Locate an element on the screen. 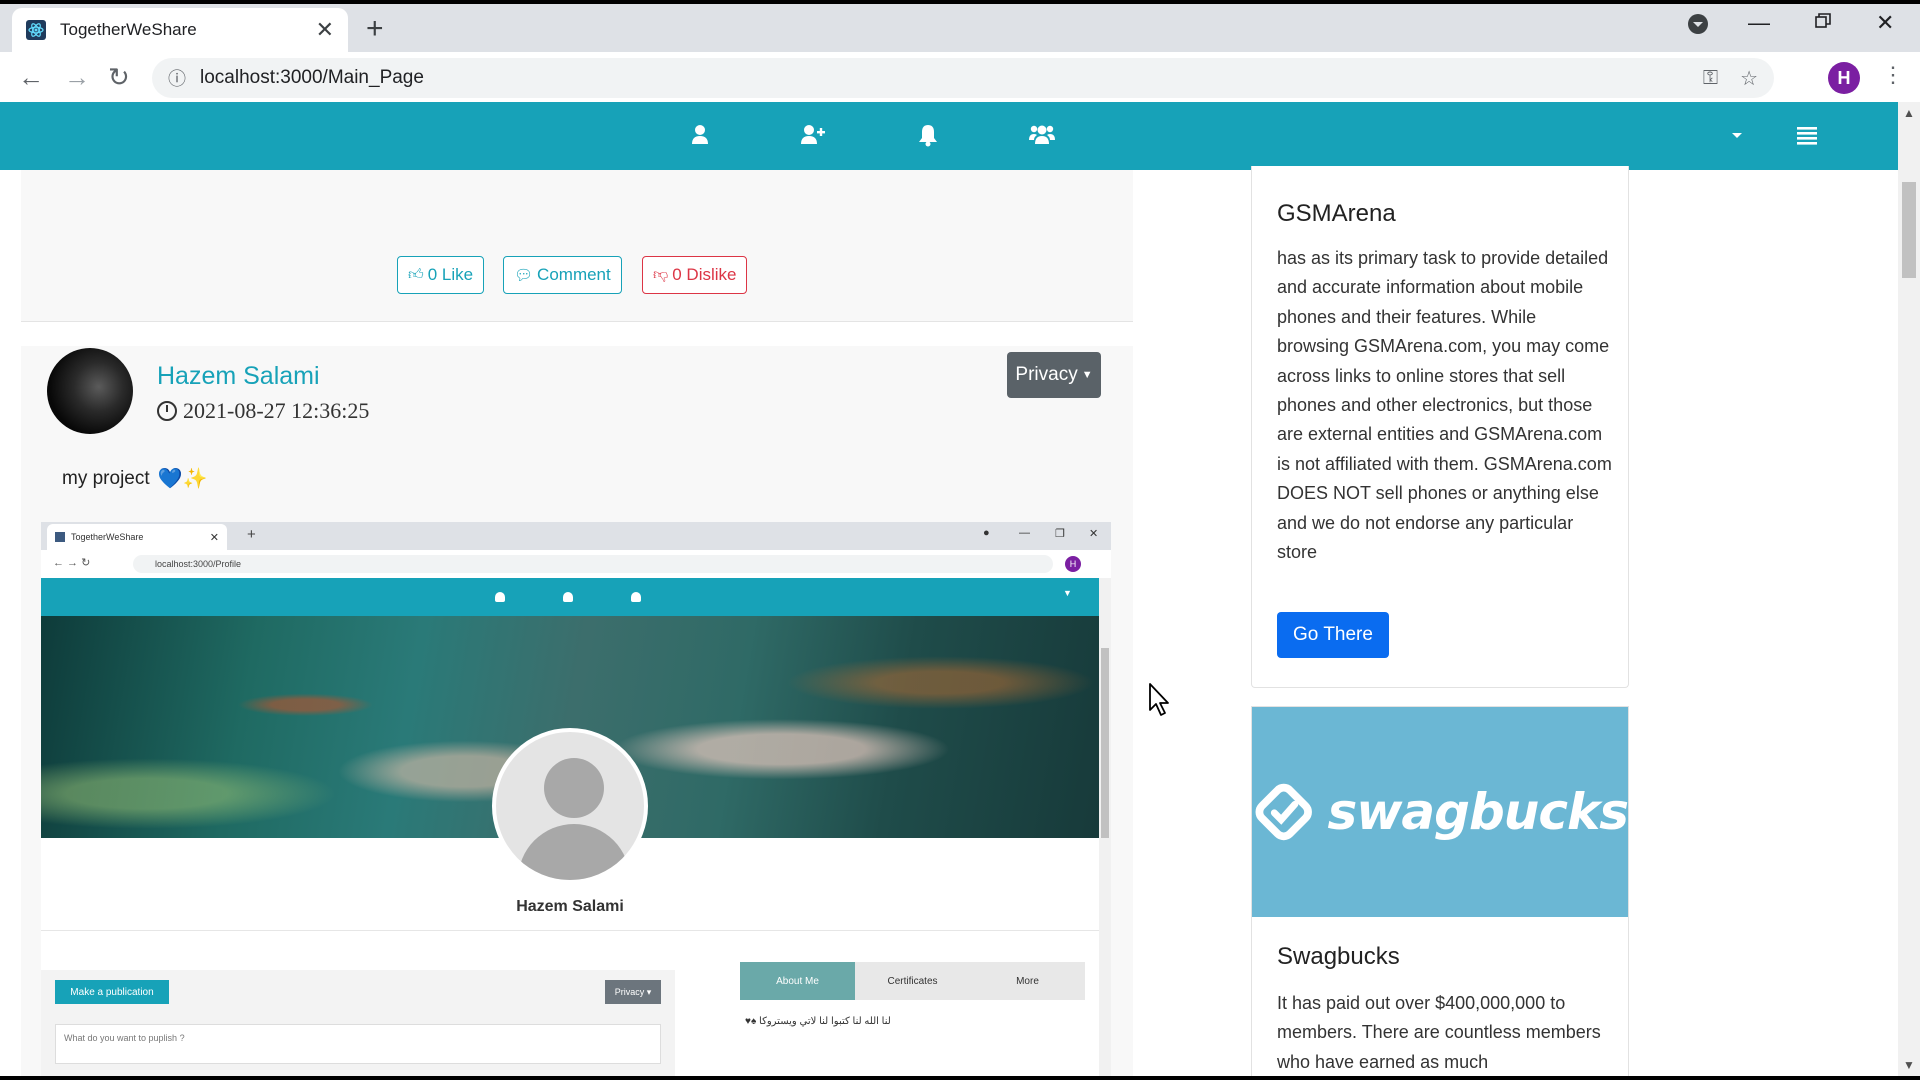 The width and height of the screenshot is (1920, 1080). shot-scrollbar is located at coordinates (1105, 827).